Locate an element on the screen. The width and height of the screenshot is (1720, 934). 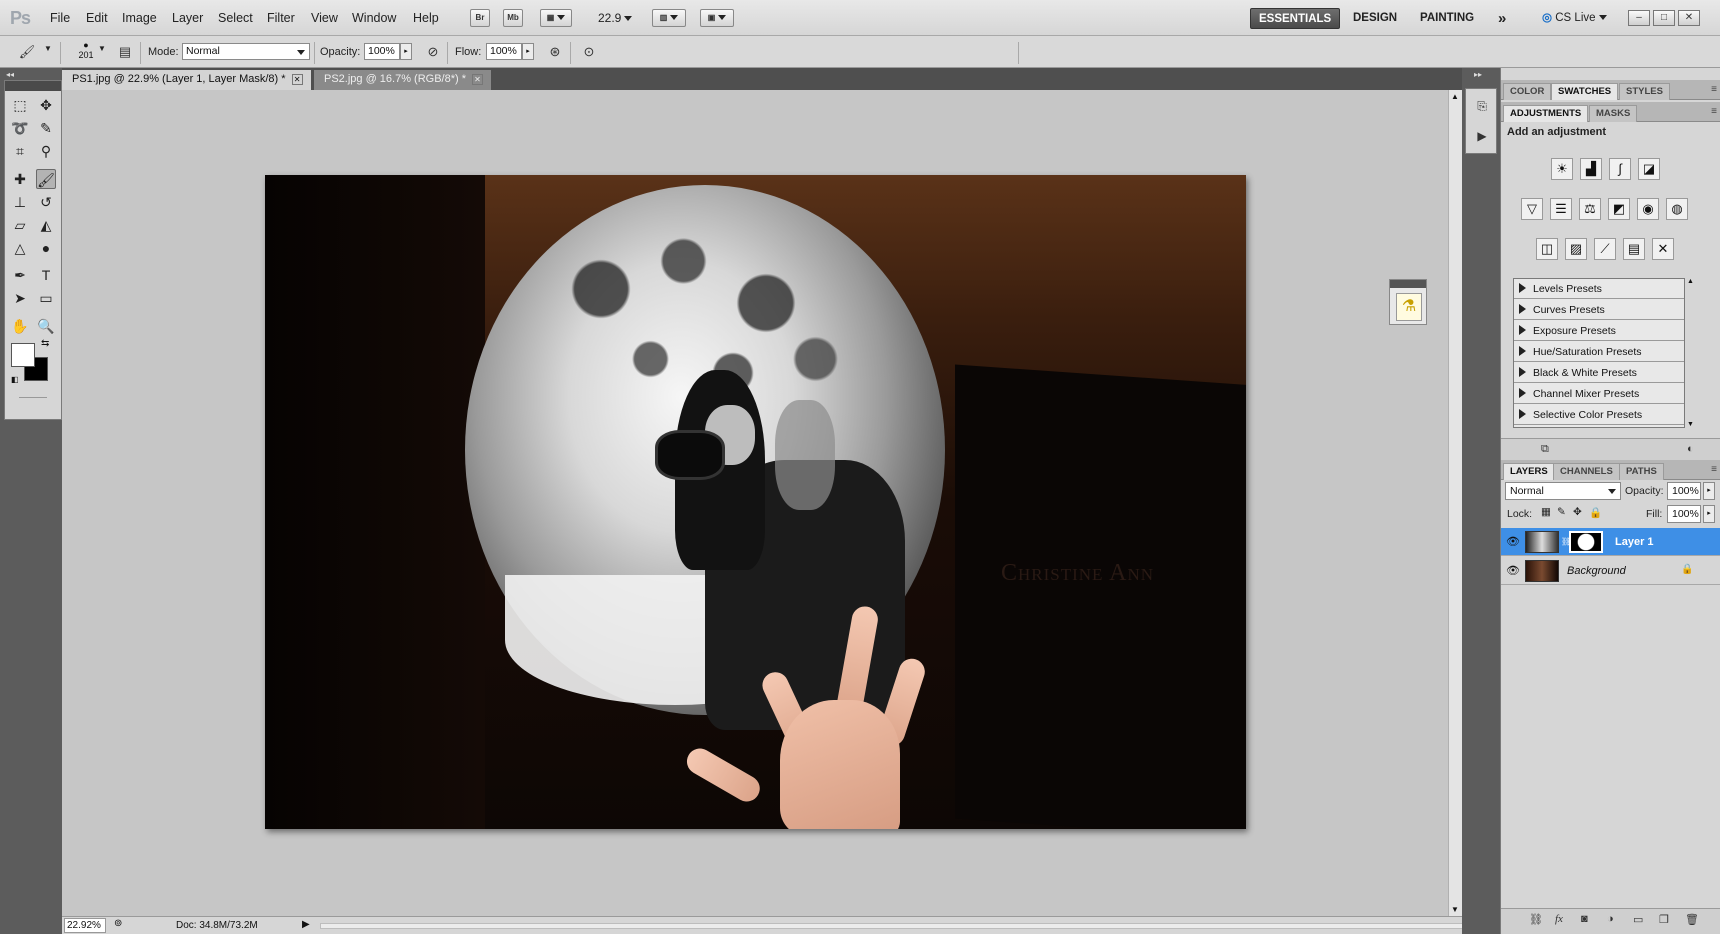
move-tool-icon: ✥ is located at coordinates (46, 105).